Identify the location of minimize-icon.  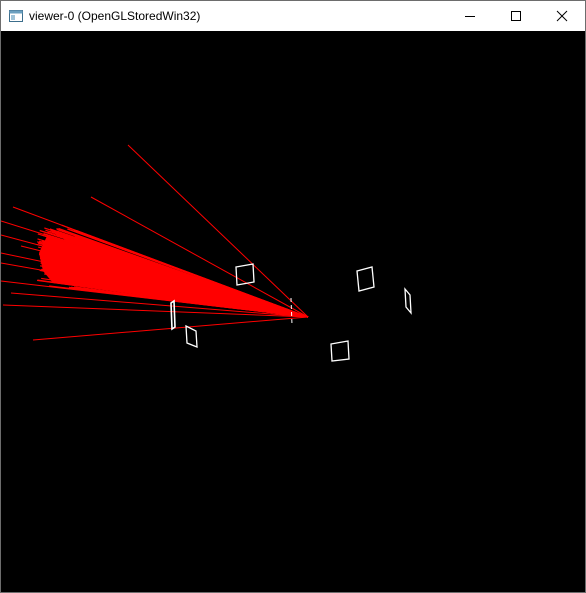
(470, 16).